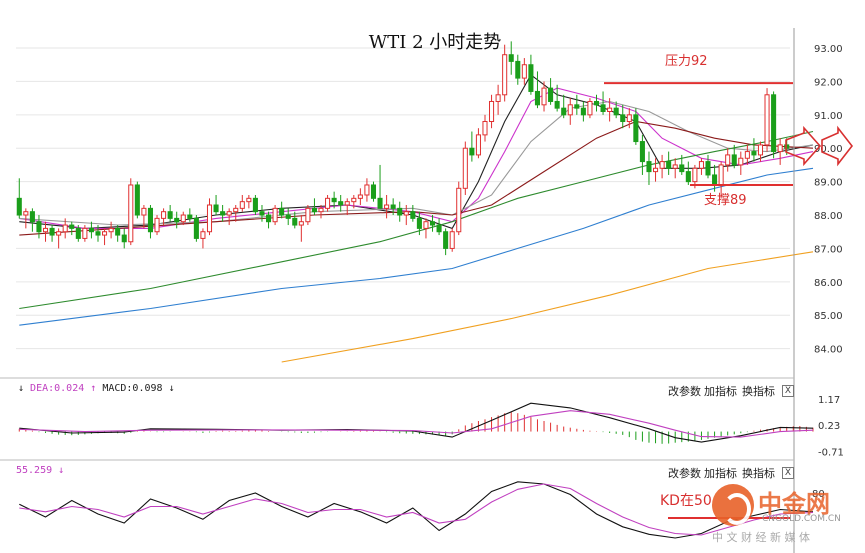 The width and height of the screenshot is (865, 553). I want to click on support-label: 支撑89, so click(725, 200).